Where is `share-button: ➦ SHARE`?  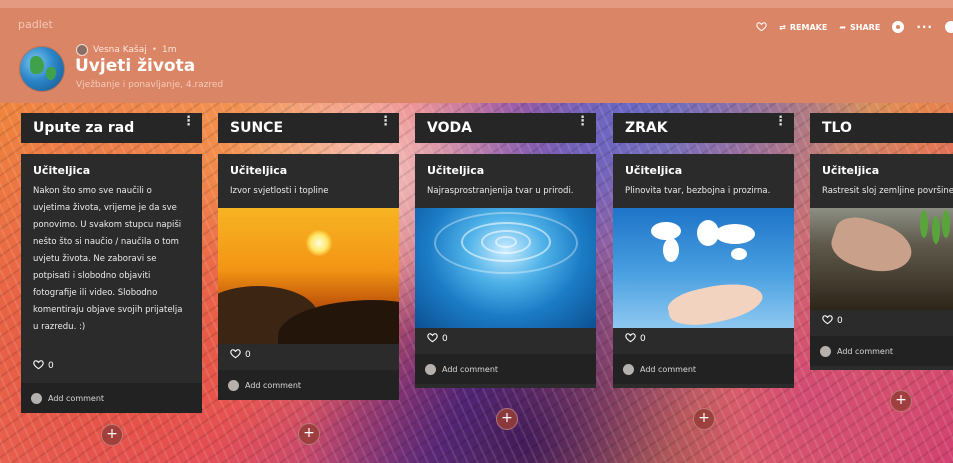 share-button: ➦ SHARE is located at coordinates (859, 27).